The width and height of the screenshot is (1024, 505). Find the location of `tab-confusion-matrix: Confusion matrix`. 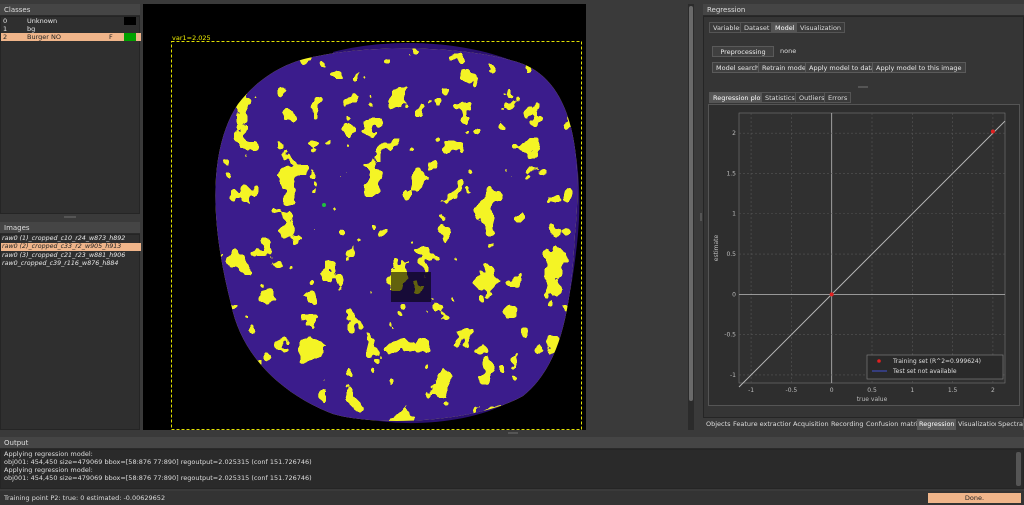

tab-confusion-matrix: Confusion matrix is located at coordinates (894, 424).